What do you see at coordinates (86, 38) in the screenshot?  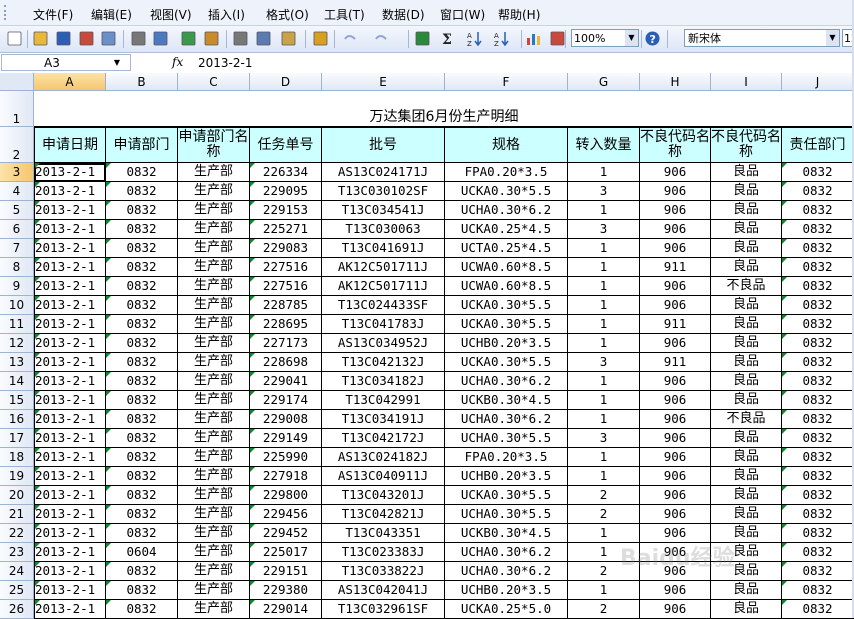 I see `permission-icon` at bounding box center [86, 38].